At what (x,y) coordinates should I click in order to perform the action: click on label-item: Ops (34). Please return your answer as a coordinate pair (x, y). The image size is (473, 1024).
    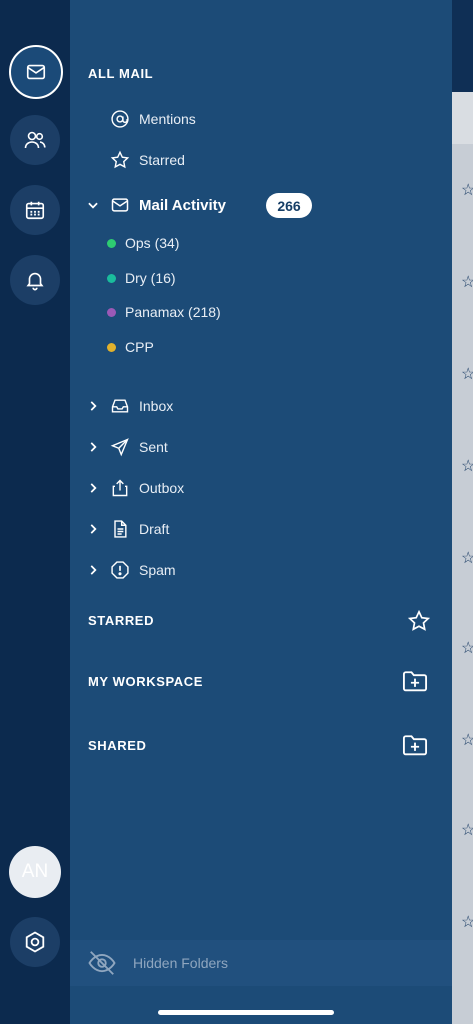
    Looking at the image, I should click on (143, 243).